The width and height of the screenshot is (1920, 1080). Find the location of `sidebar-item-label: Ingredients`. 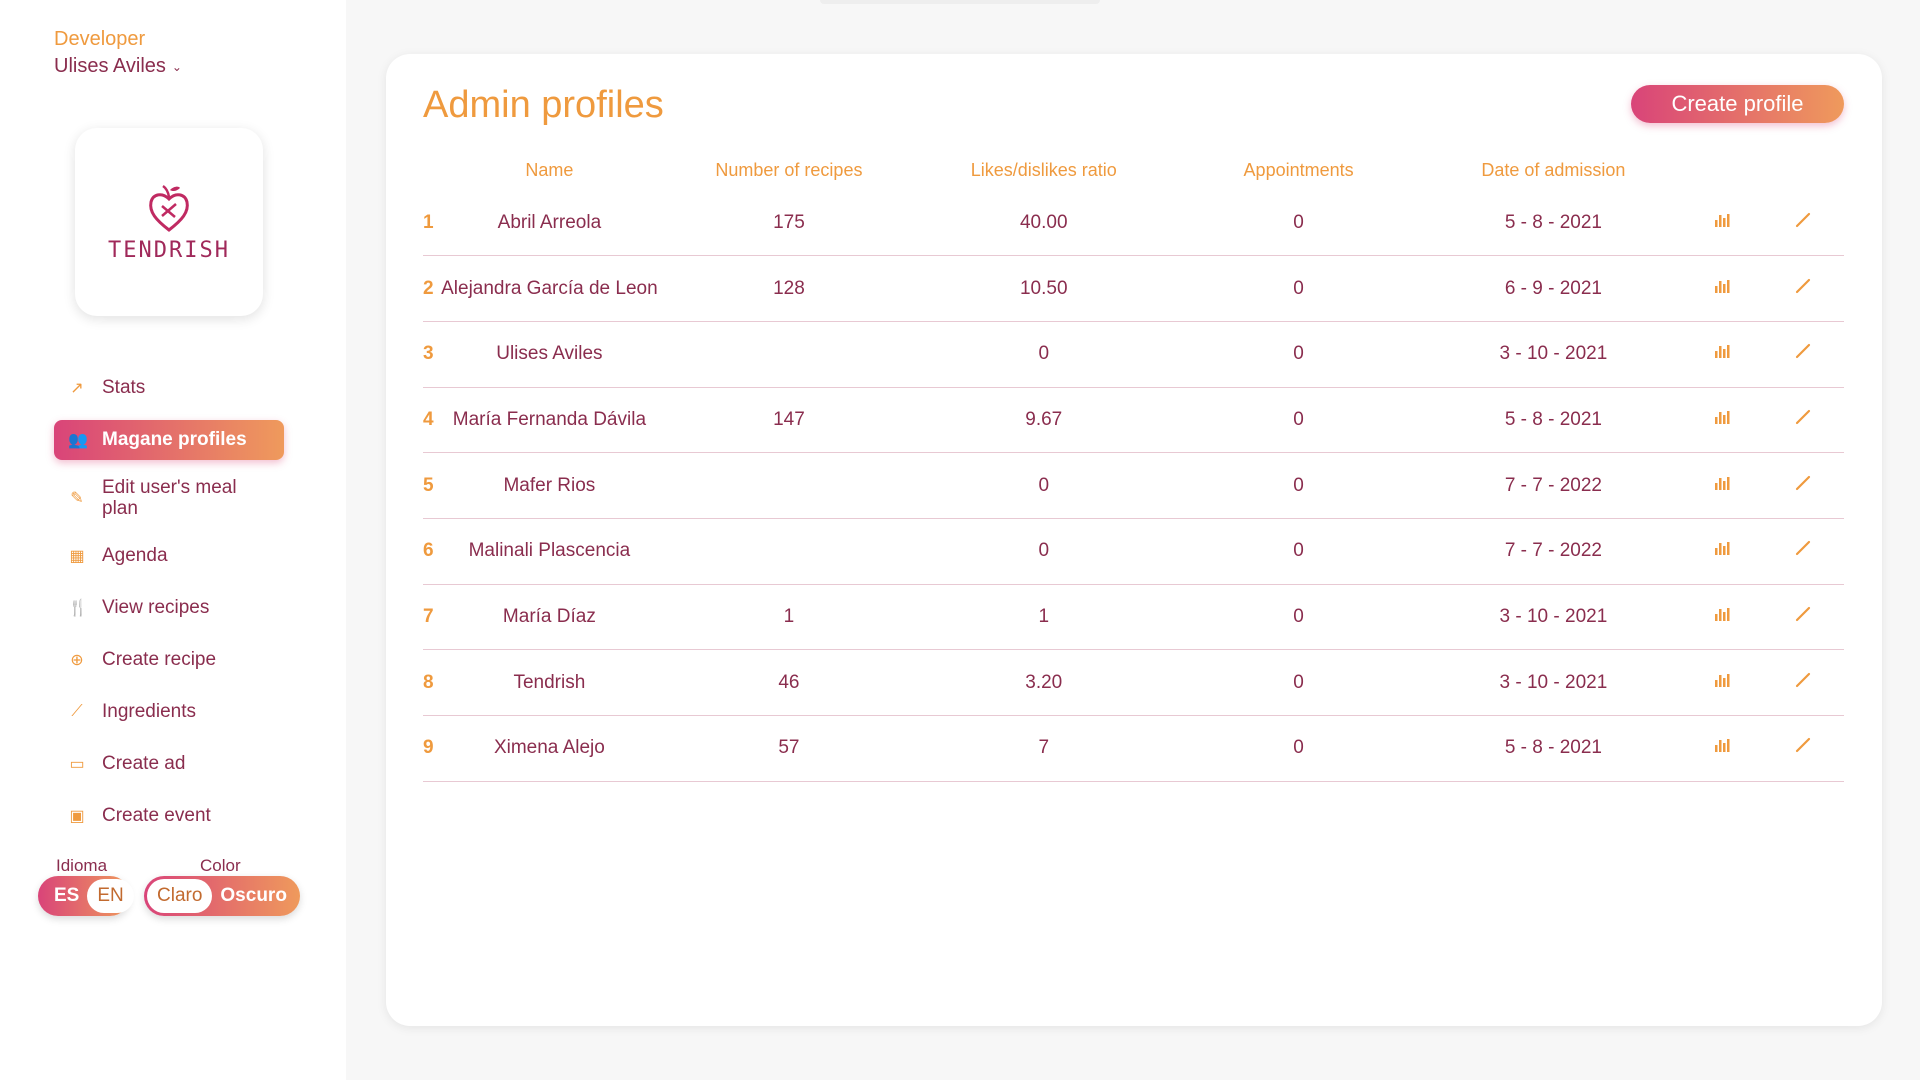

sidebar-item-label: Ingredients is located at coordinates (149, 711).